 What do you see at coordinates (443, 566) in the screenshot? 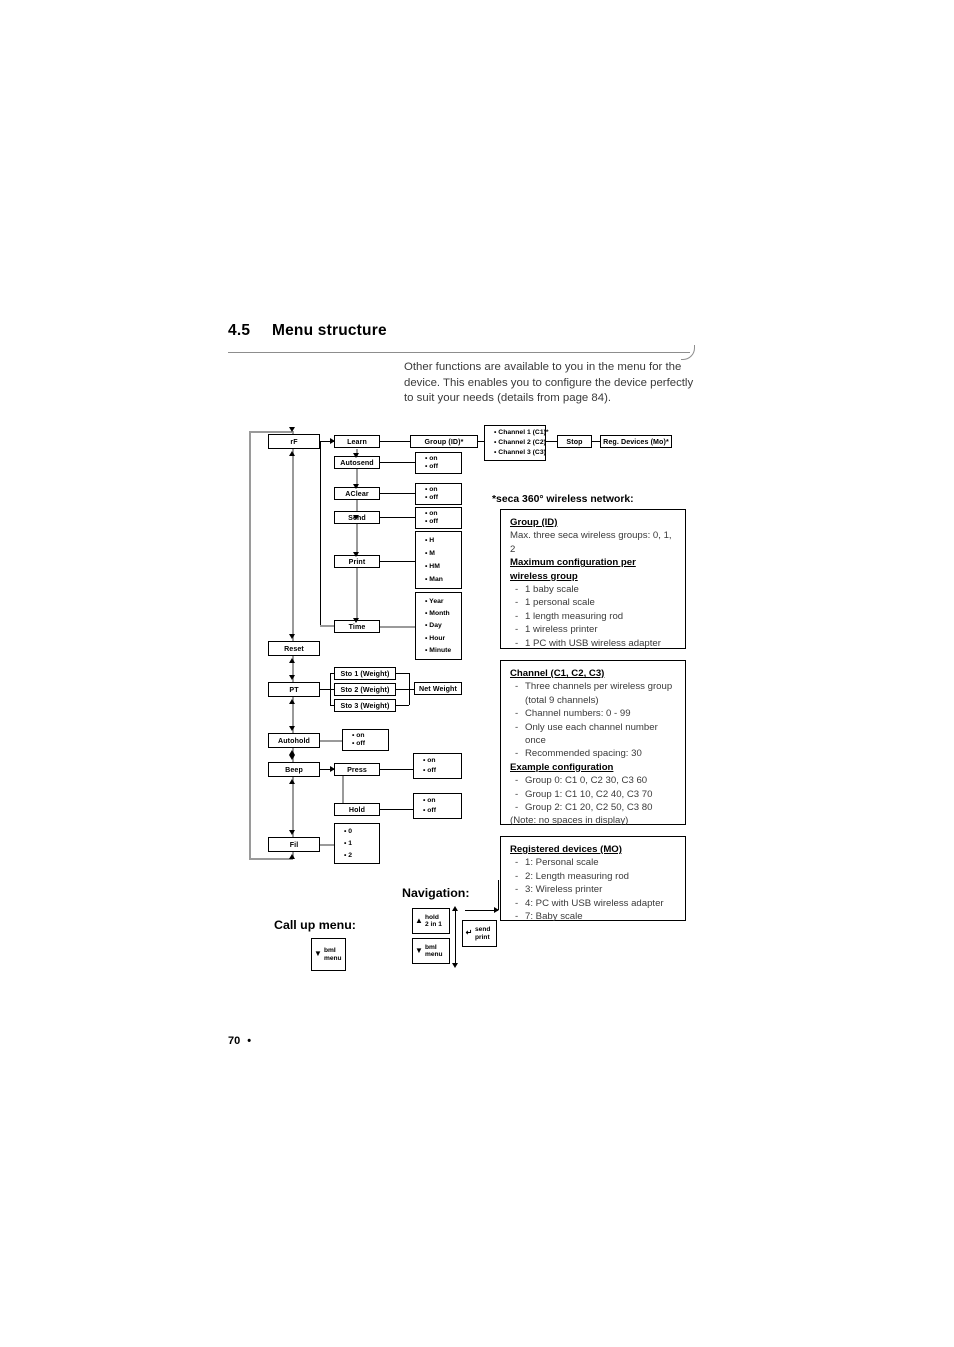
I see `value-item: HM` at bounding box center [443, 566].